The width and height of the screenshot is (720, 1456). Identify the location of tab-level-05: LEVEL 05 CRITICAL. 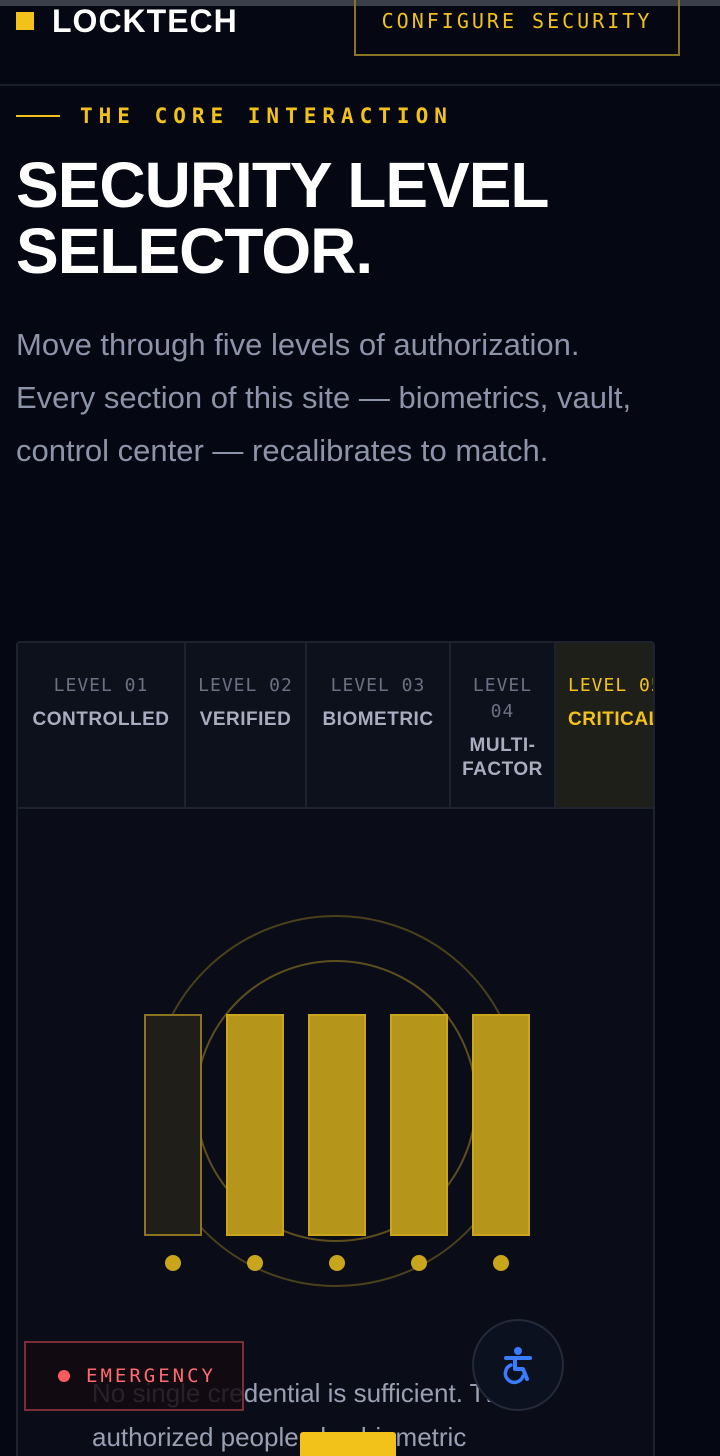
(605, 725).